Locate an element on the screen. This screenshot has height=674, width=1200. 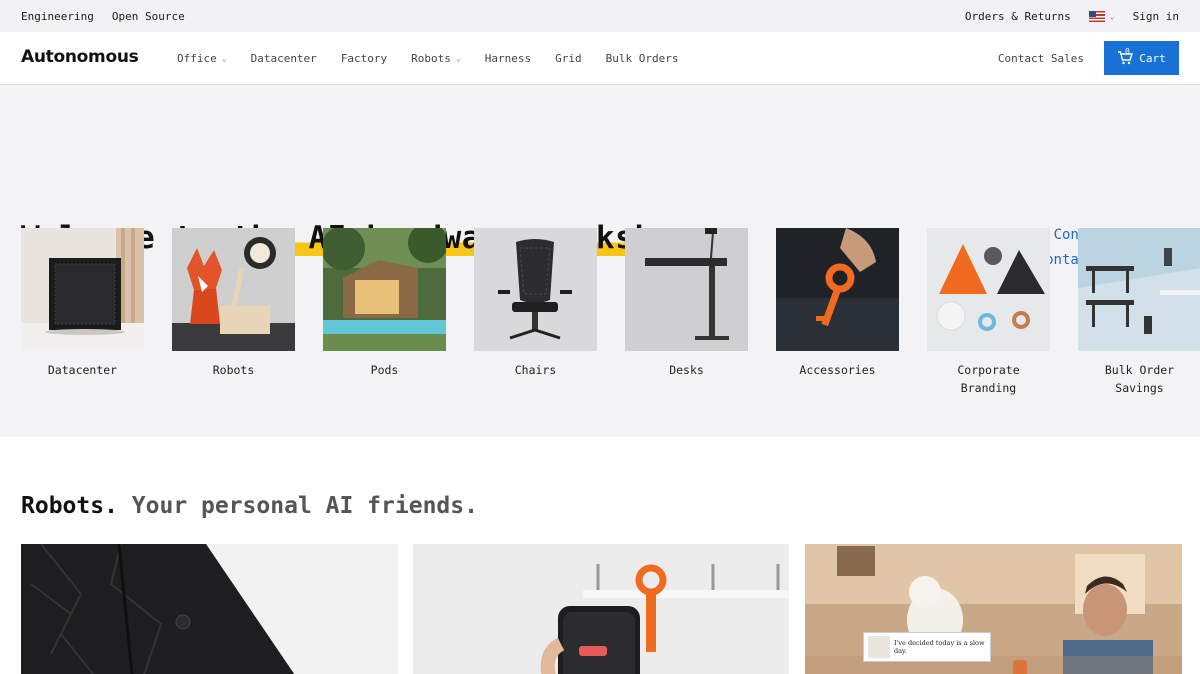
nav-item-datacenter: Datacenter is located at coordinates (284, 58).